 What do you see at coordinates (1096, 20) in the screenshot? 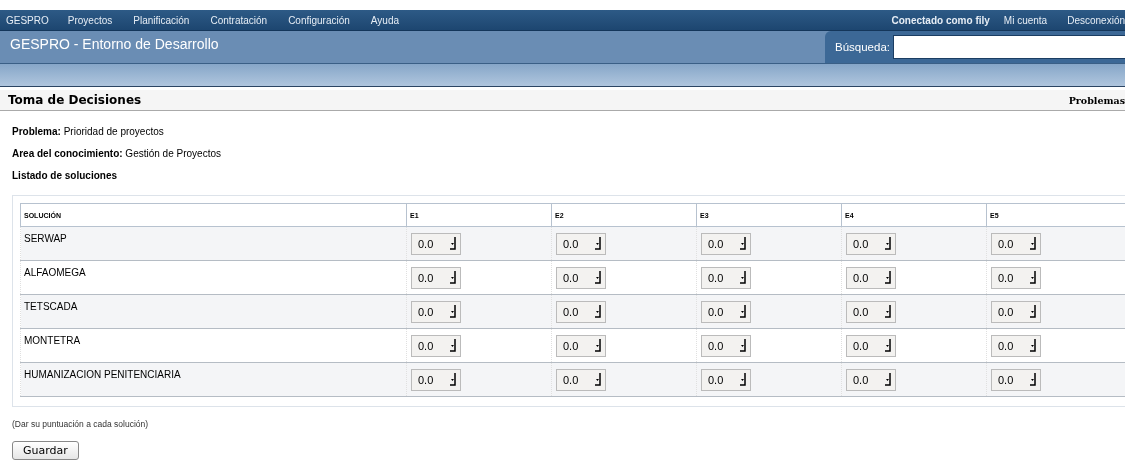
I see `nav-link: Desconexión` at bounding box center [1096, 20].